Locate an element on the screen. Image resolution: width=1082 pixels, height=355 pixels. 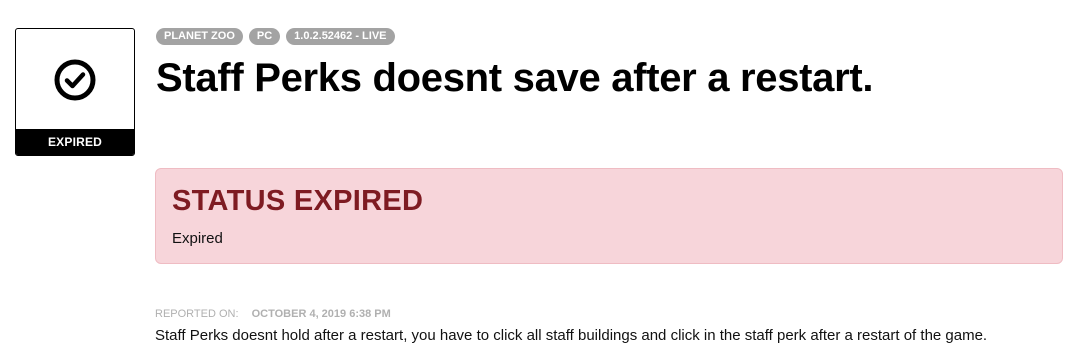
tag-version: 1.0.2.52462 - LIVE is located at coordinates (340, 36).